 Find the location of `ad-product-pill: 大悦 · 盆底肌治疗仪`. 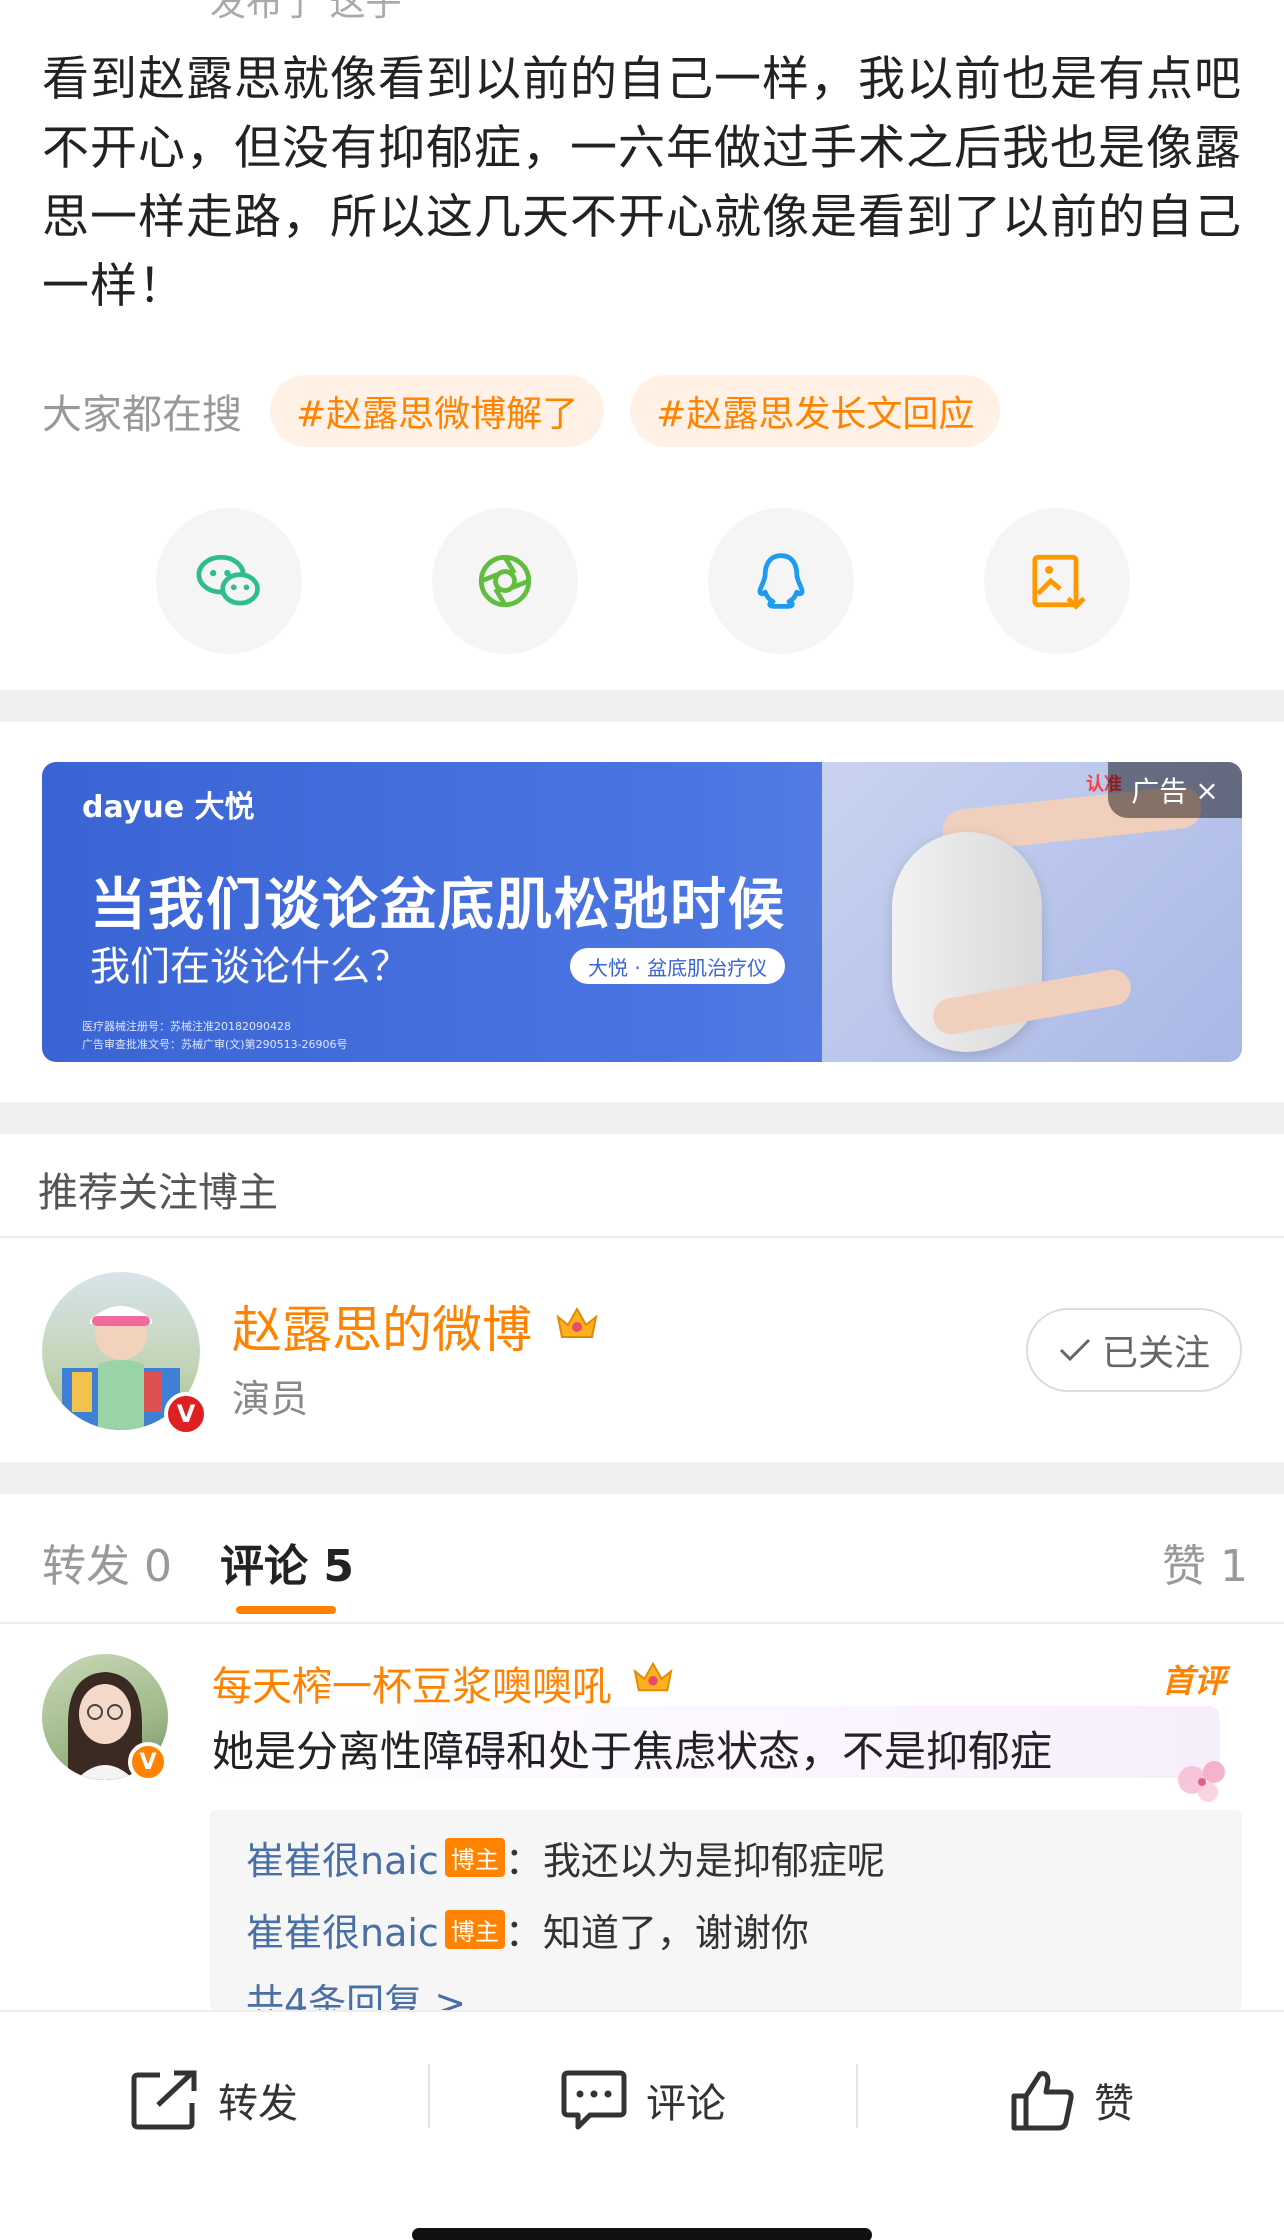

ad-product-pill: 大悦 · 盆底肌治疗仪 is located at coordinates (678, 966).